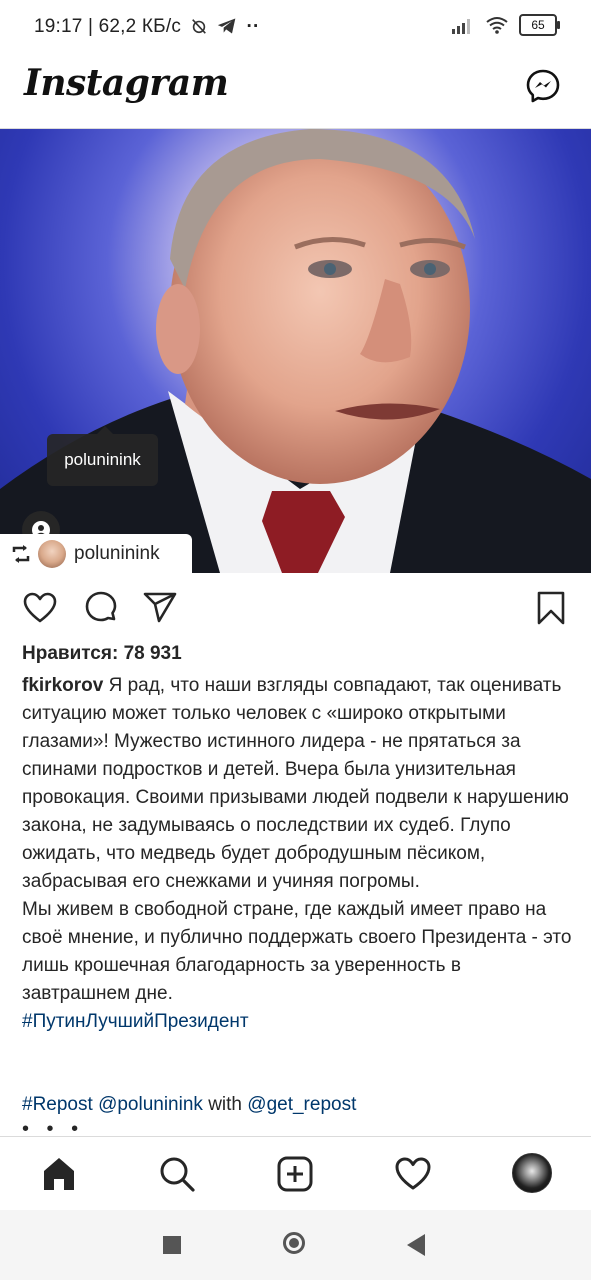  I want to click on status-bar: 19:17 | 62,2 КБ/с ·· 65, so click(295, 28).